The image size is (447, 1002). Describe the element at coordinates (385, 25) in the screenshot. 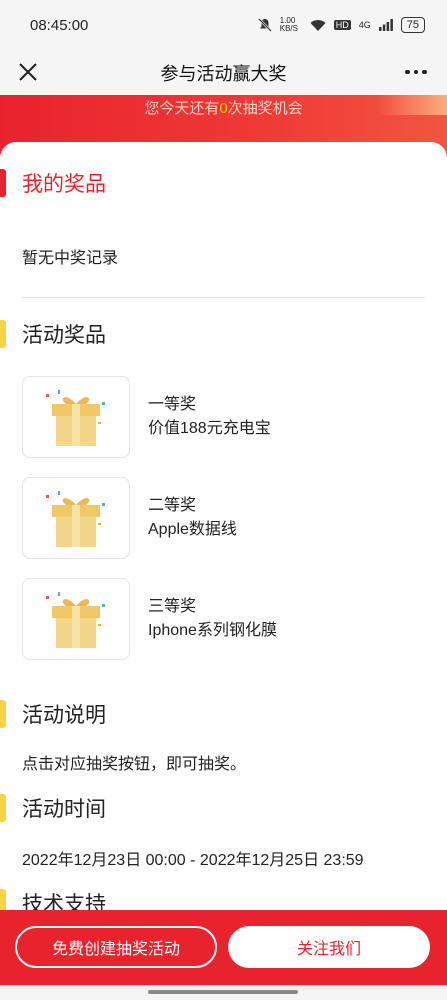

I see `signal-icon` at that location.